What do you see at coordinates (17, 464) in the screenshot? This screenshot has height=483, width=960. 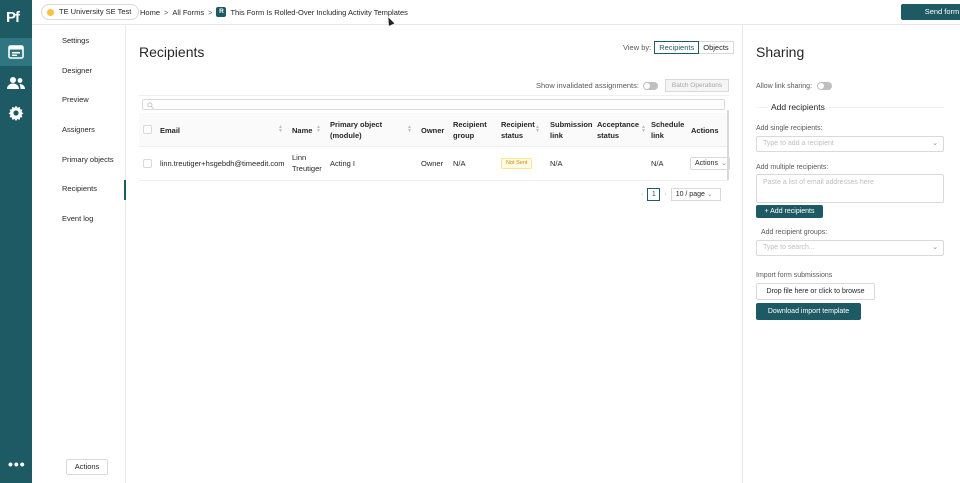 I see `more-icon: •••` at bounding box center [17, 464].